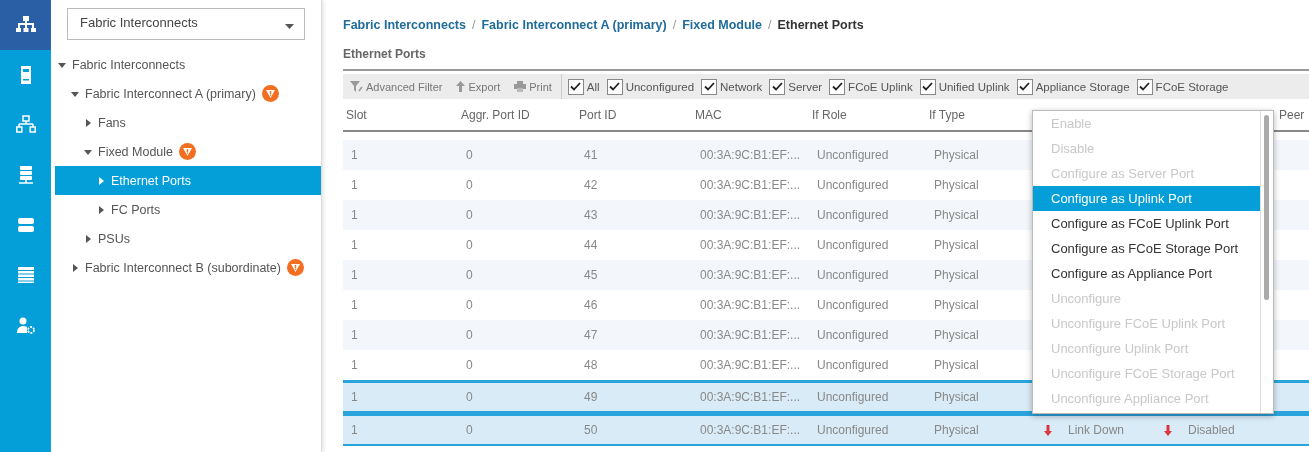  I want to click on table-cell-text: 50, so click(591, 430).